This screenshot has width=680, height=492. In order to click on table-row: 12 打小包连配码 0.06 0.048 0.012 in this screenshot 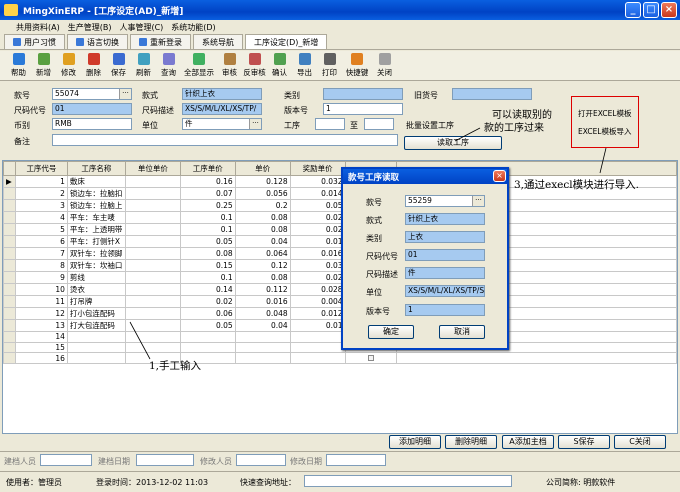, I will do `click(340, 313)`.